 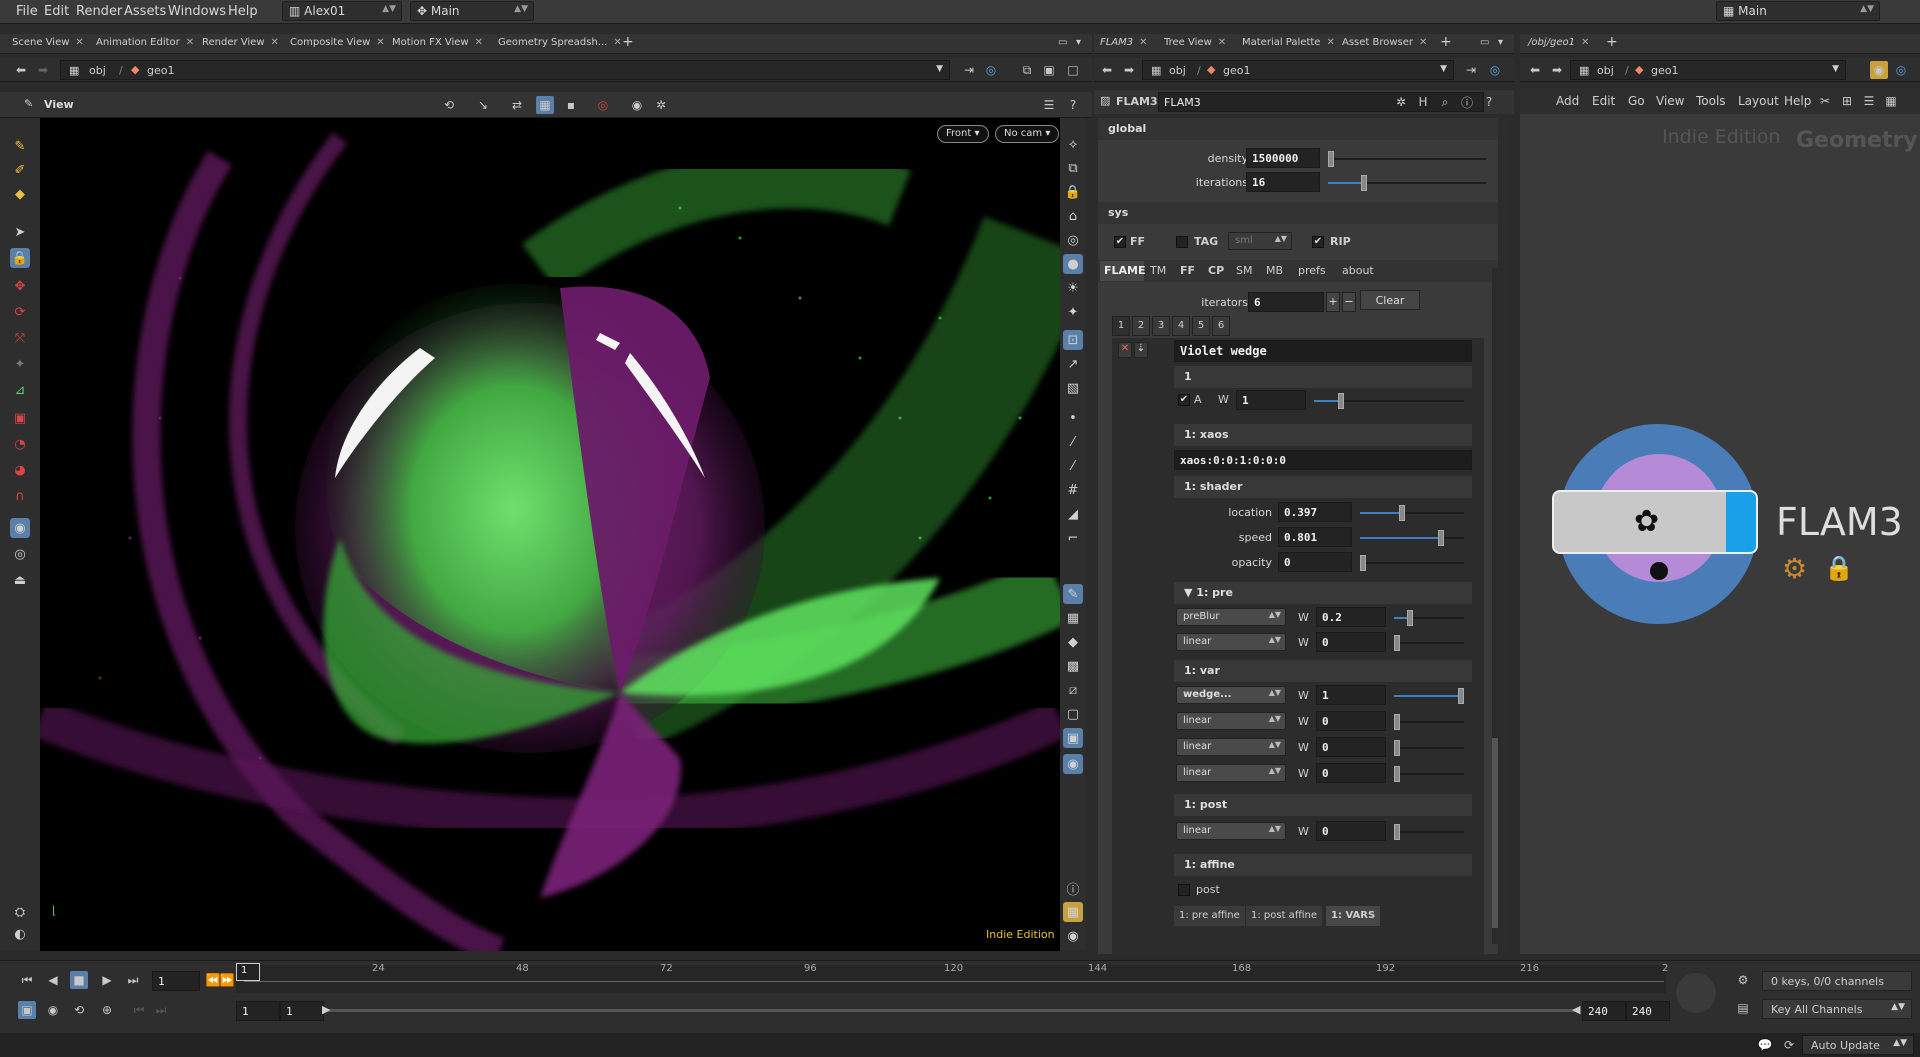 What do you see at coordinates (1412, 563) in the screenshot?
I see `opacity-slider` at bounding box center [1412, 563].